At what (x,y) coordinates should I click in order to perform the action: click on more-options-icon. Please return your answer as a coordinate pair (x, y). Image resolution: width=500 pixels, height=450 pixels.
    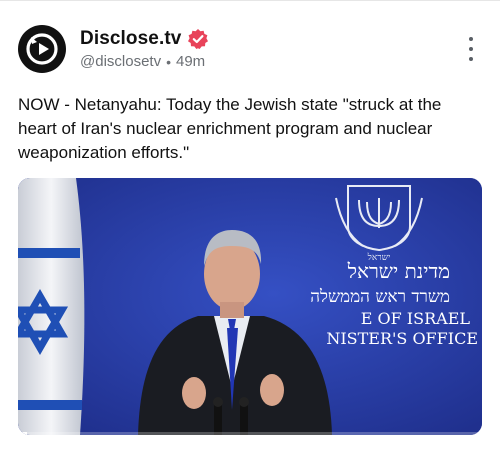
    Looking at the image, I should click on (471, 49).